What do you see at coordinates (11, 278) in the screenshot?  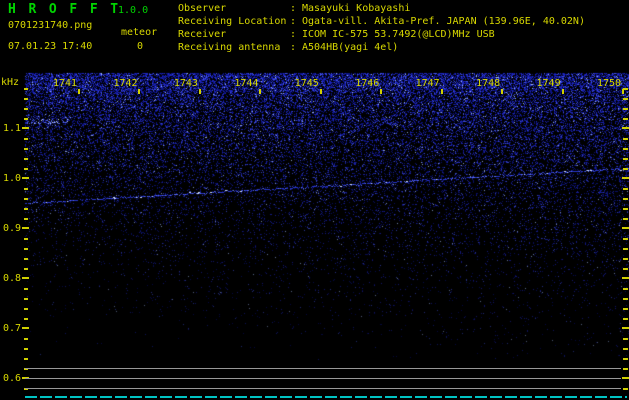 I see `freq-tick-label: 0.8` at bounding box center [11, 278].